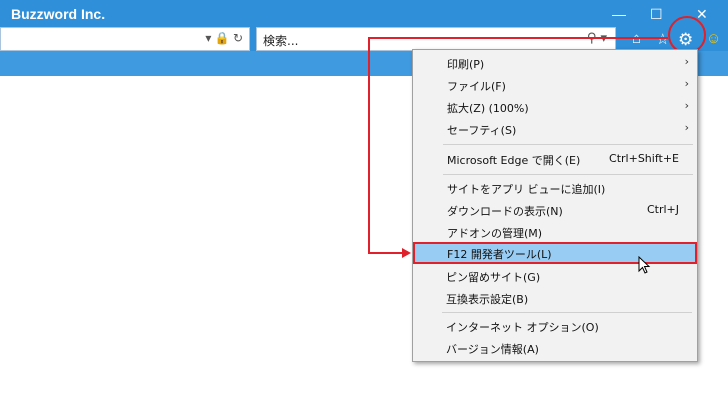 Image resolution: width=728 pixels, height=400 pixels. Describe the element at coordinates (369, 145) in the screenshot. I see `annotation-line-vertical` at that location.